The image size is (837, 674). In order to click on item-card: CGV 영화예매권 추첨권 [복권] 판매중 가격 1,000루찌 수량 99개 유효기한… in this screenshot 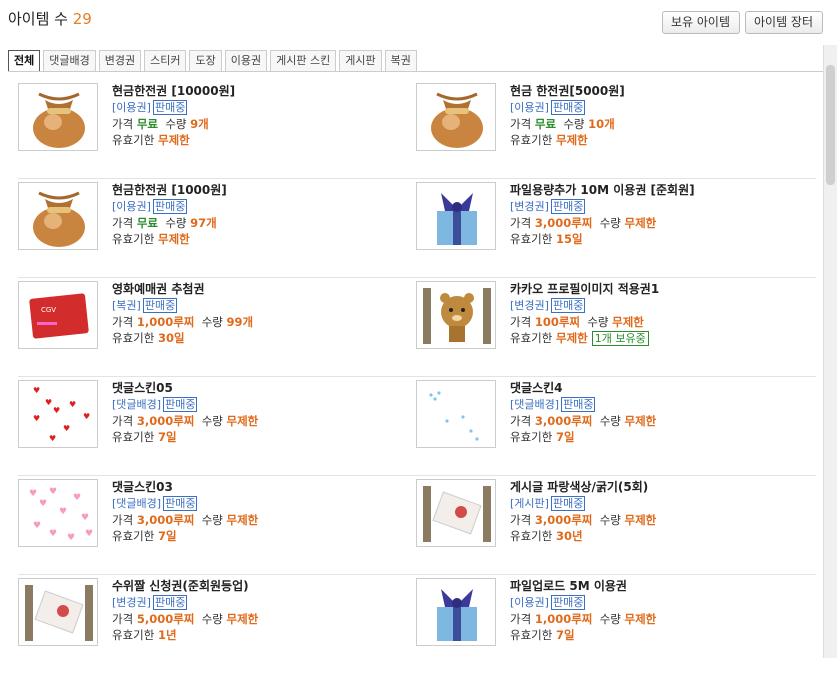, I will do `click(213, 316)`.